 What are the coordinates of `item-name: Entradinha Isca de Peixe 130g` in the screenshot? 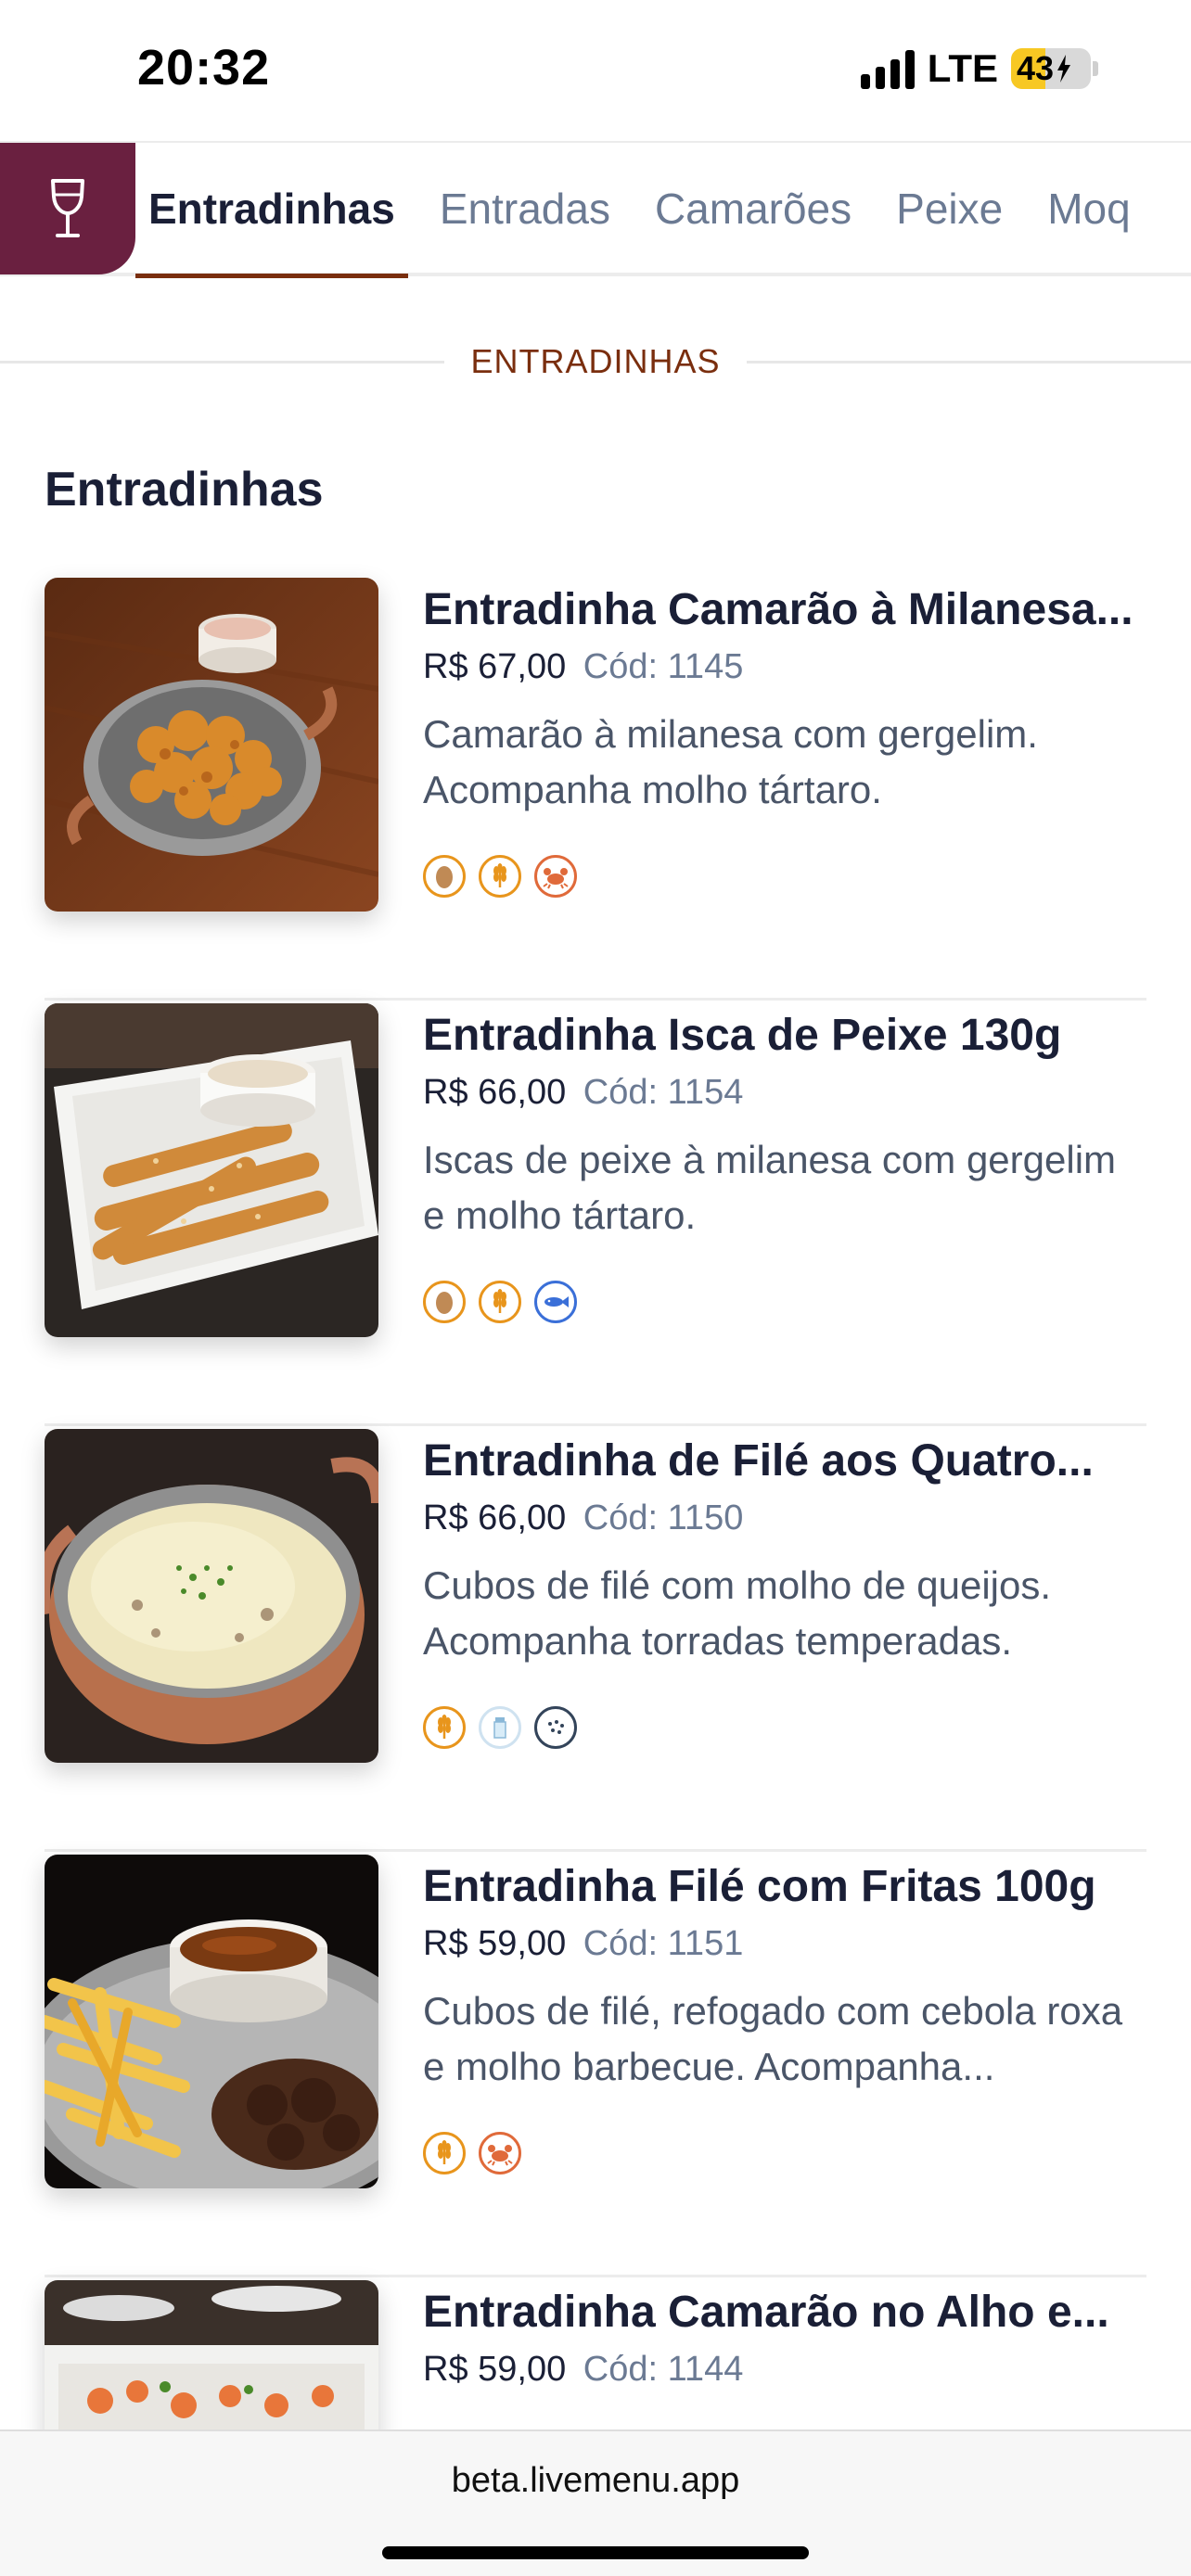 It's located at (742, 1035).